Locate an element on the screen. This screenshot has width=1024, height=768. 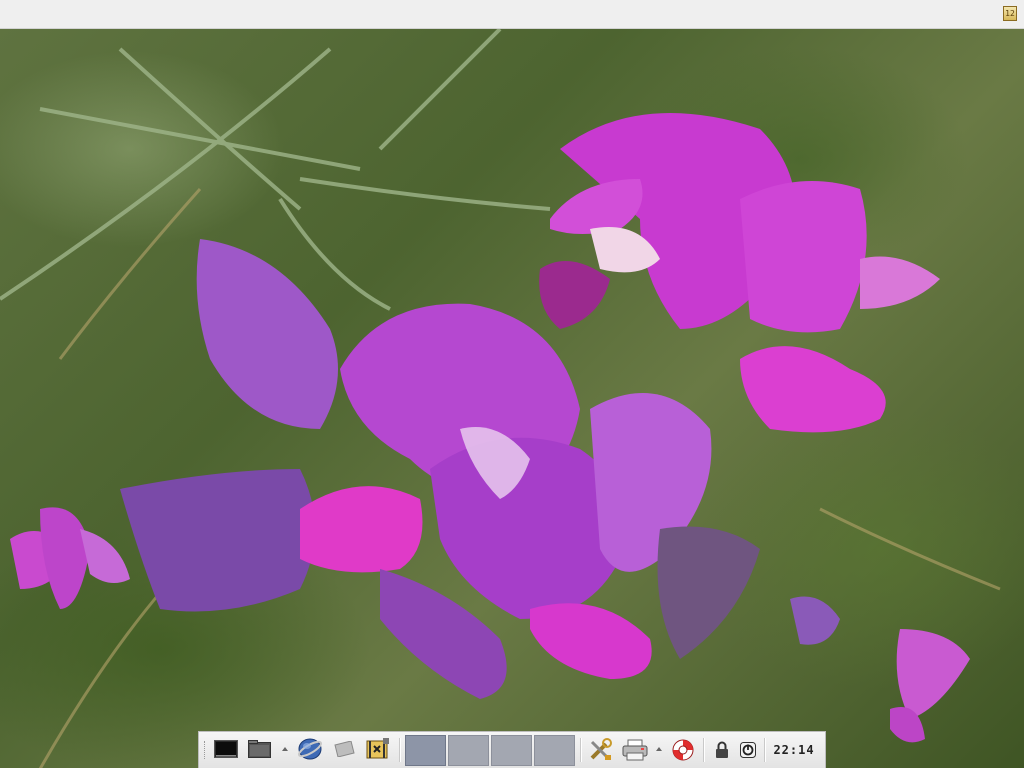
mail-icon is located at coordinates (344, 749).